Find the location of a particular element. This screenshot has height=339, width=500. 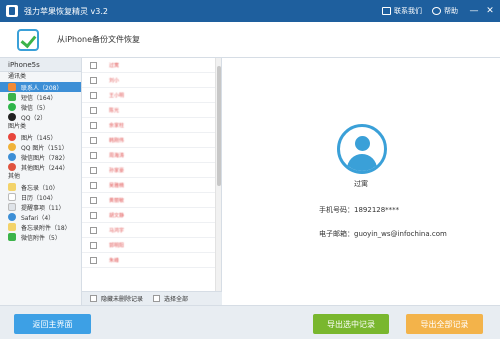

sidebar-item-qq-photos: QQ 图片（151） is located at coordinates (40, 147).